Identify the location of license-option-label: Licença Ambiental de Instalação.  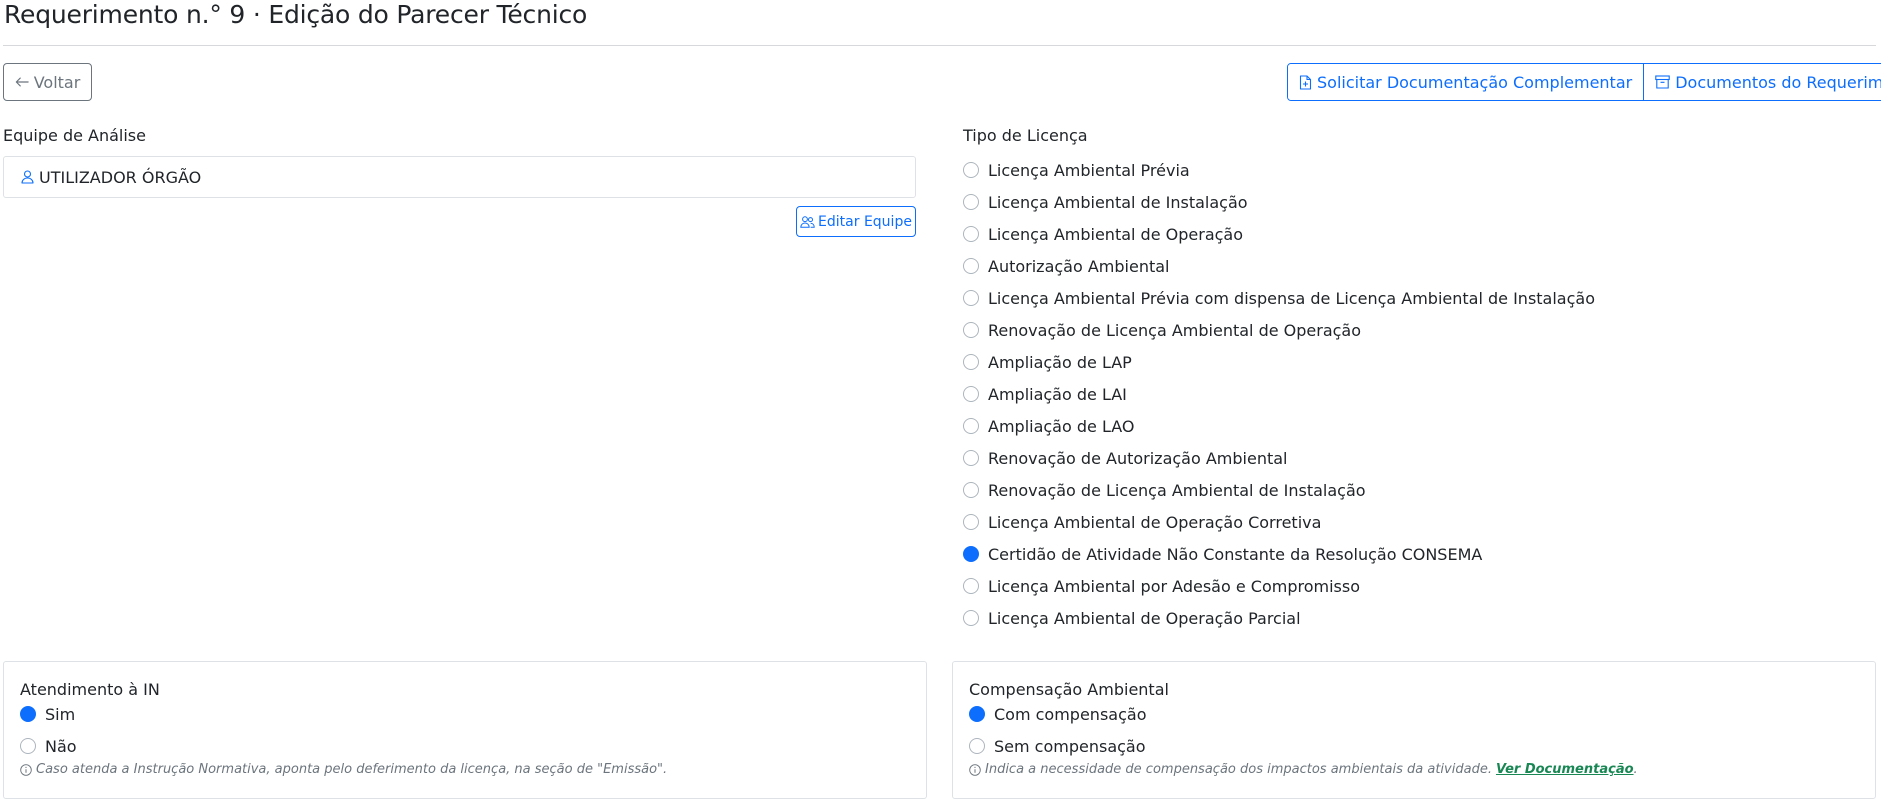
(1118, 202).